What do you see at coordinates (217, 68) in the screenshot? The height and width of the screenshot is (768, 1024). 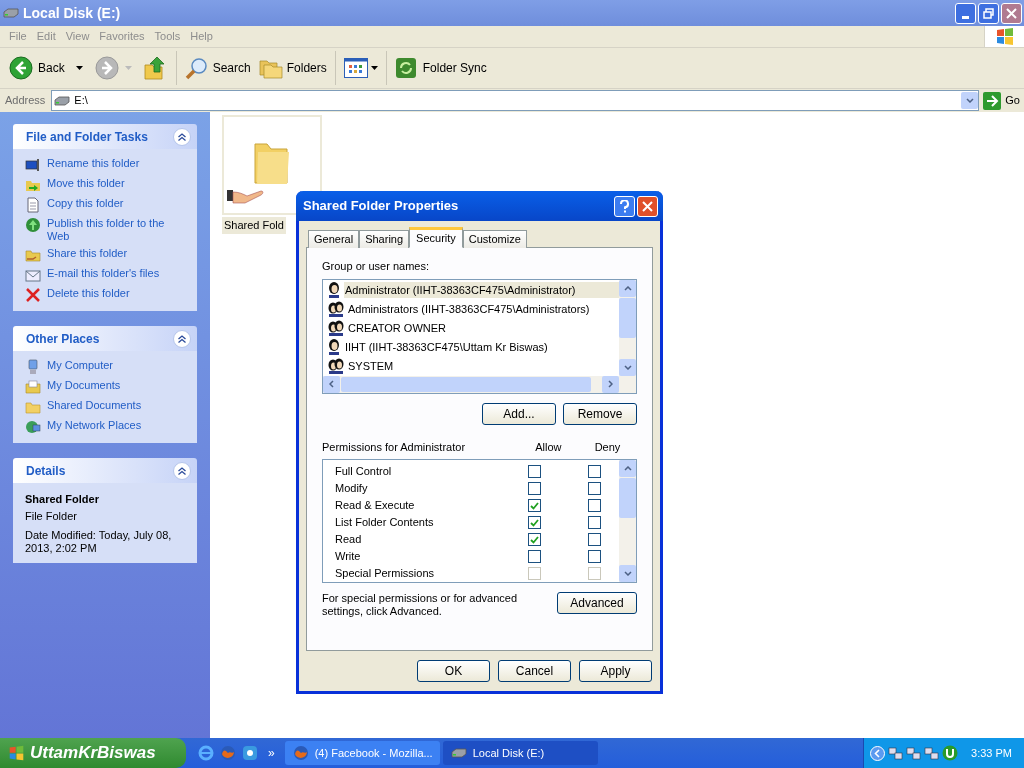 I see `search-button: Search` at bounding box center [217, 68].